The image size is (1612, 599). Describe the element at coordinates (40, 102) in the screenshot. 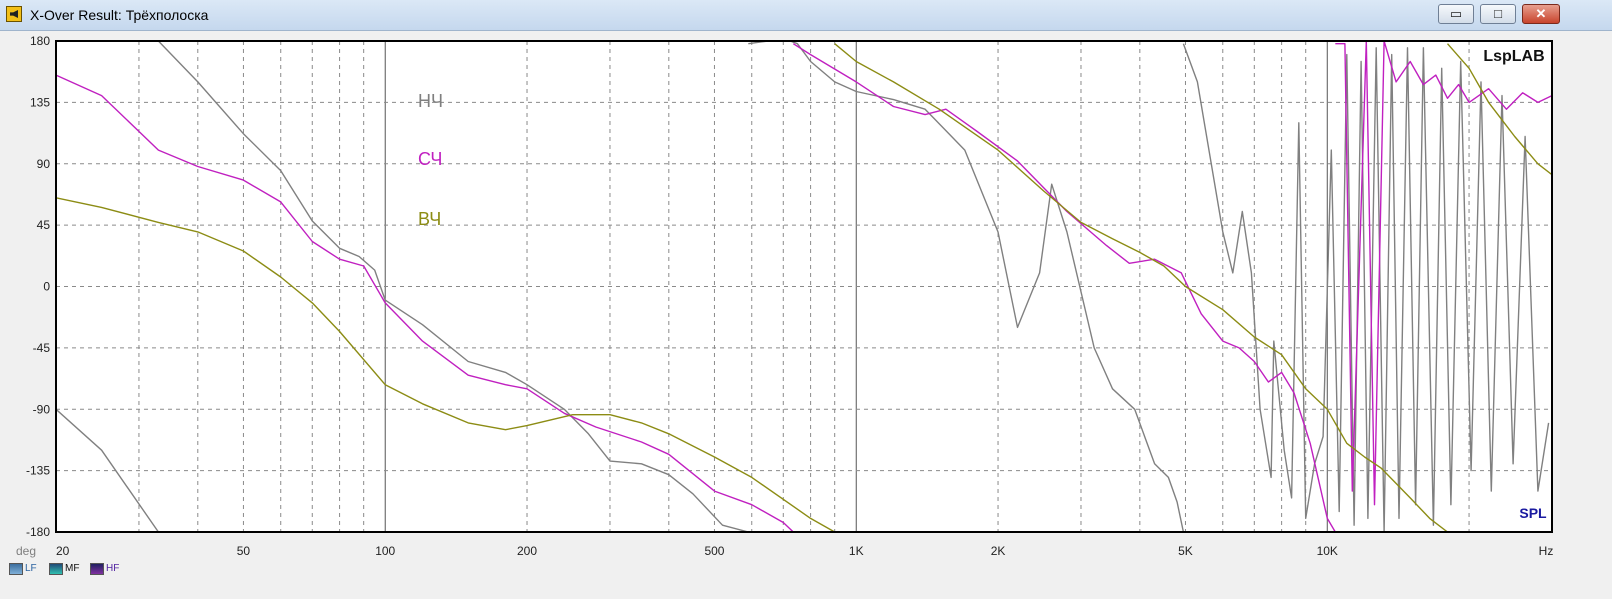

I see `y-tick-label: 135` at that location.